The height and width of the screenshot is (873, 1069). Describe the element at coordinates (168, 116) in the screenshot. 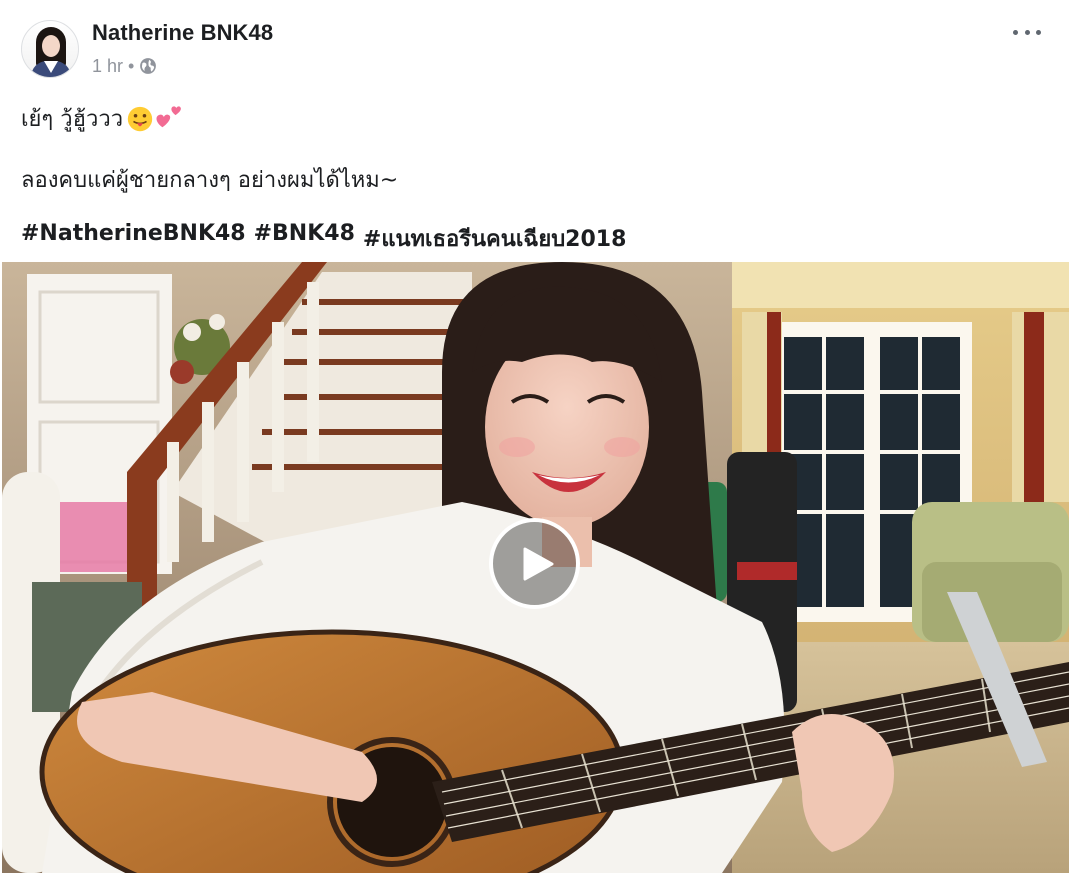

I see `two-hearts-emoji` at that location.